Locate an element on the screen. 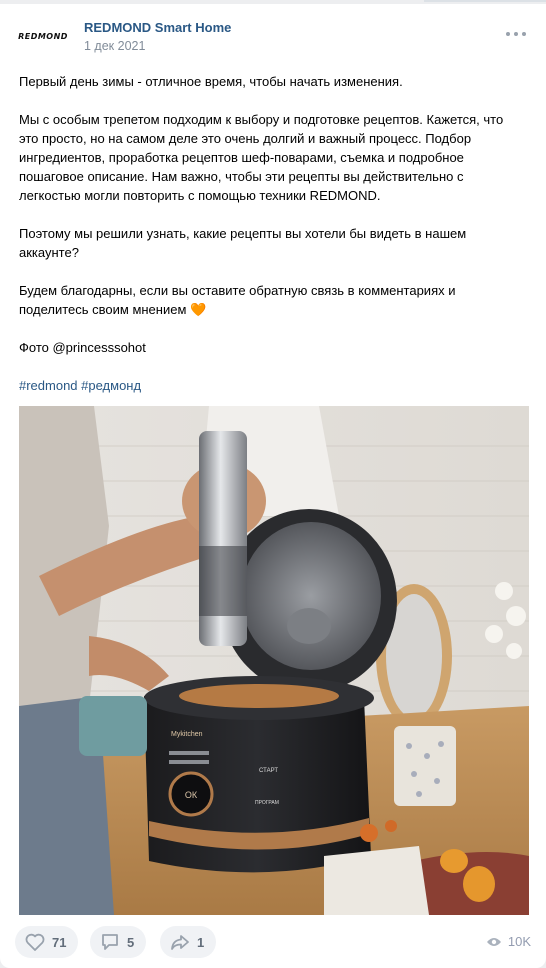 The width and height of the screenshot is (546, 968). post-header: REDMOND REDMOND Smart Home 1 дек 2021 is located at coordinates (273, 36).